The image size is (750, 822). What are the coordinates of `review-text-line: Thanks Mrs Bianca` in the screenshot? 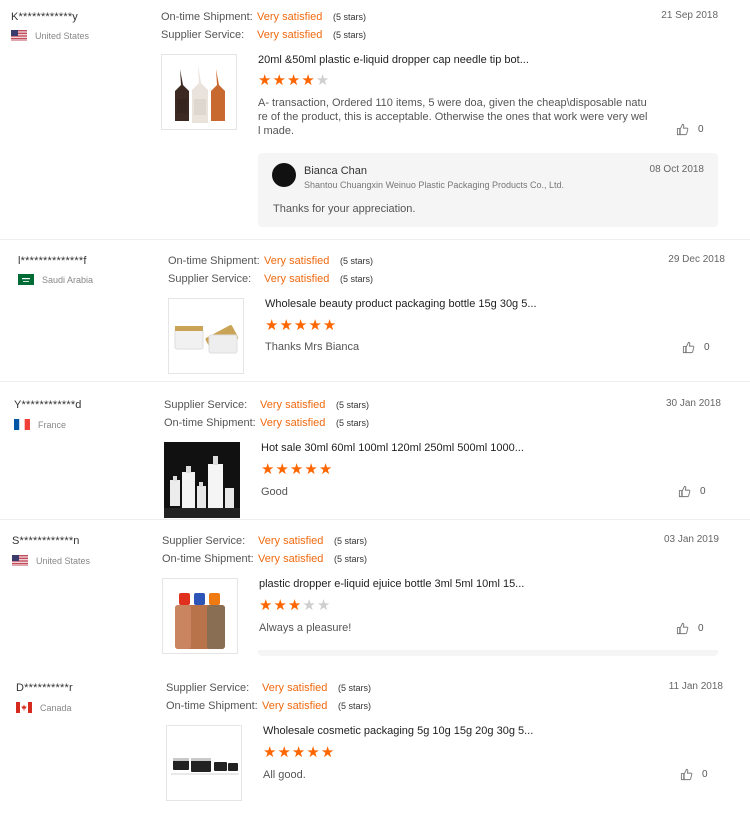 It's located at (312, 347).